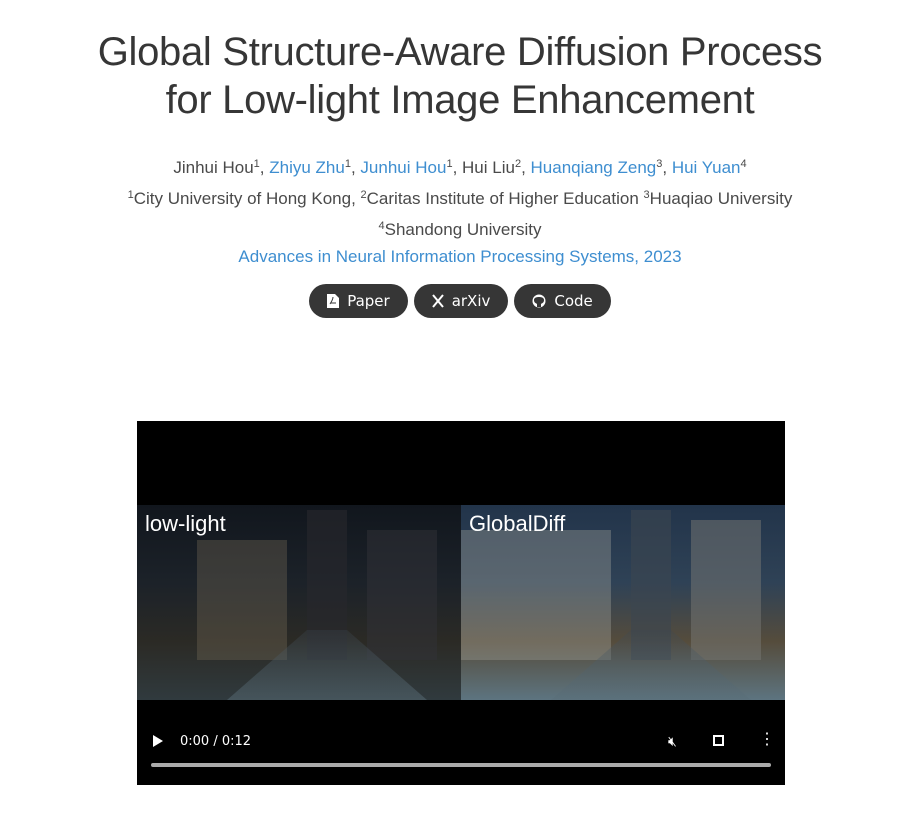  What do you see at coordinates (158, 741) in the screenshot?
I see `play-icon` at bounding box center [158, 741].